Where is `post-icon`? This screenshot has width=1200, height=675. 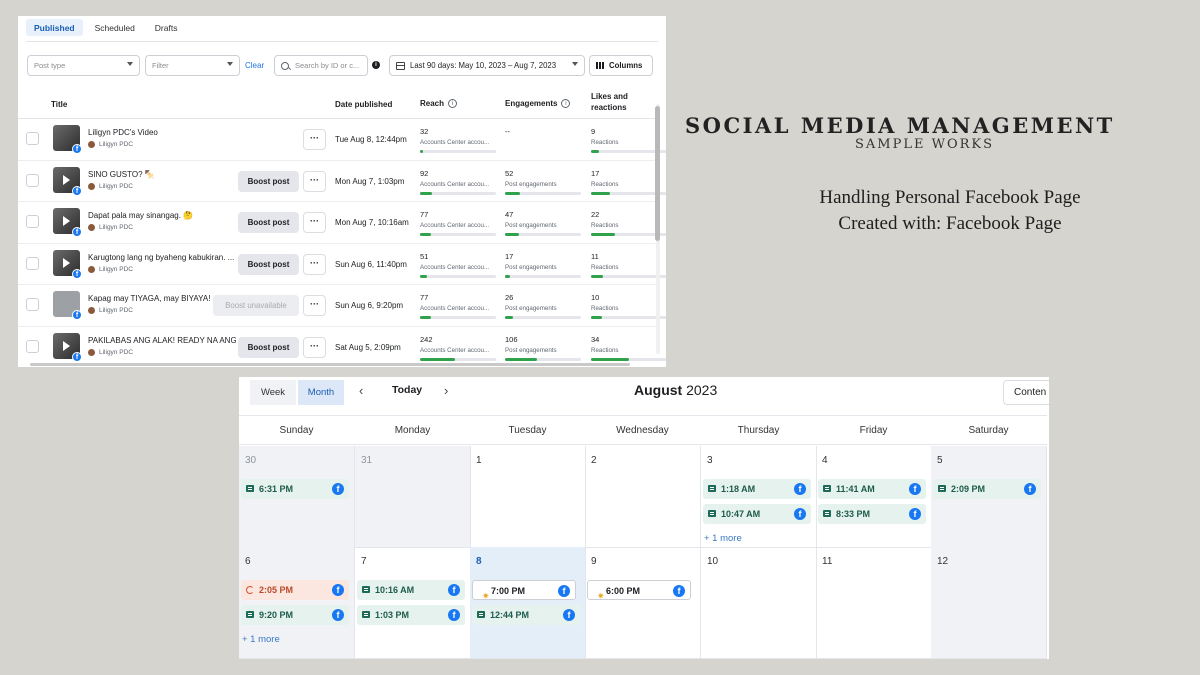 post-icon is located at coordinates (250, 488).